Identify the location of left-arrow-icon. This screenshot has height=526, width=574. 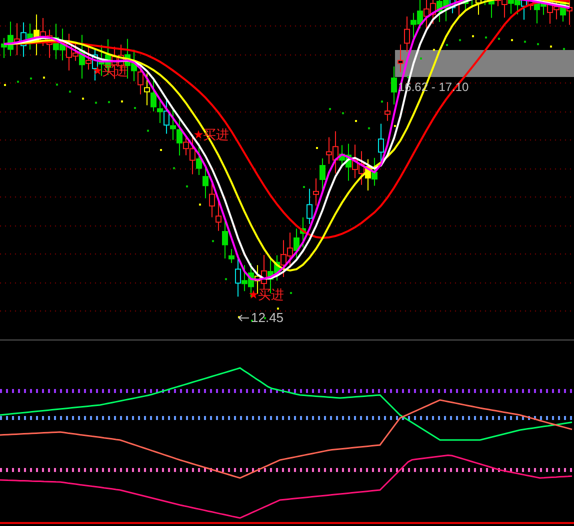
(243, 318).